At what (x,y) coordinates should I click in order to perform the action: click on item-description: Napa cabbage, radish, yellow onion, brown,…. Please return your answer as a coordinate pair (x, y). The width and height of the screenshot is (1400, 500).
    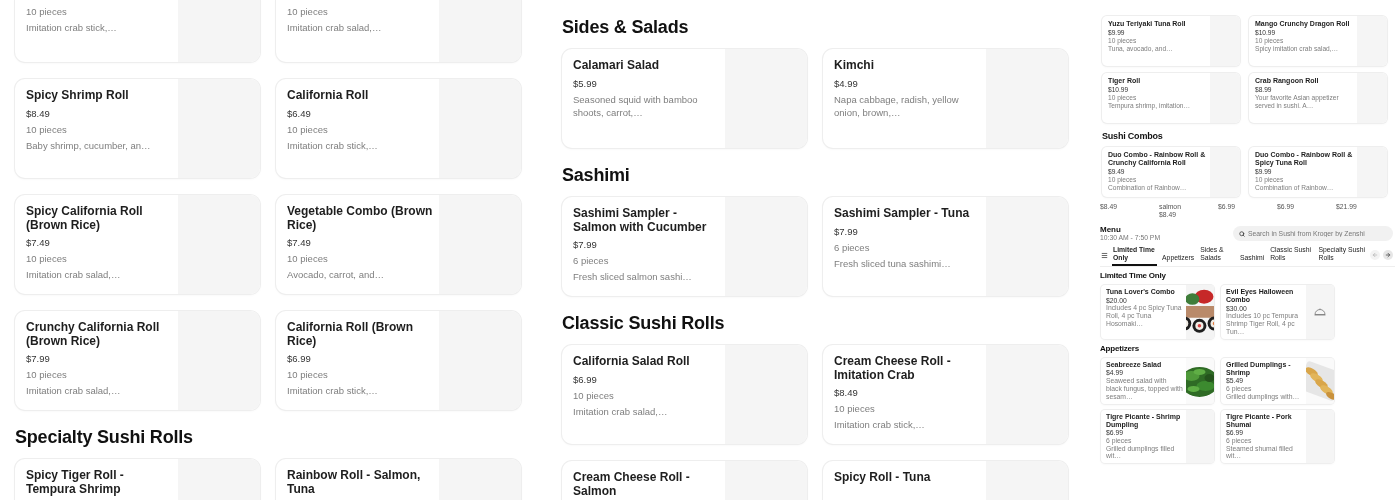
    Looking at the image, I should click on (897, 105).